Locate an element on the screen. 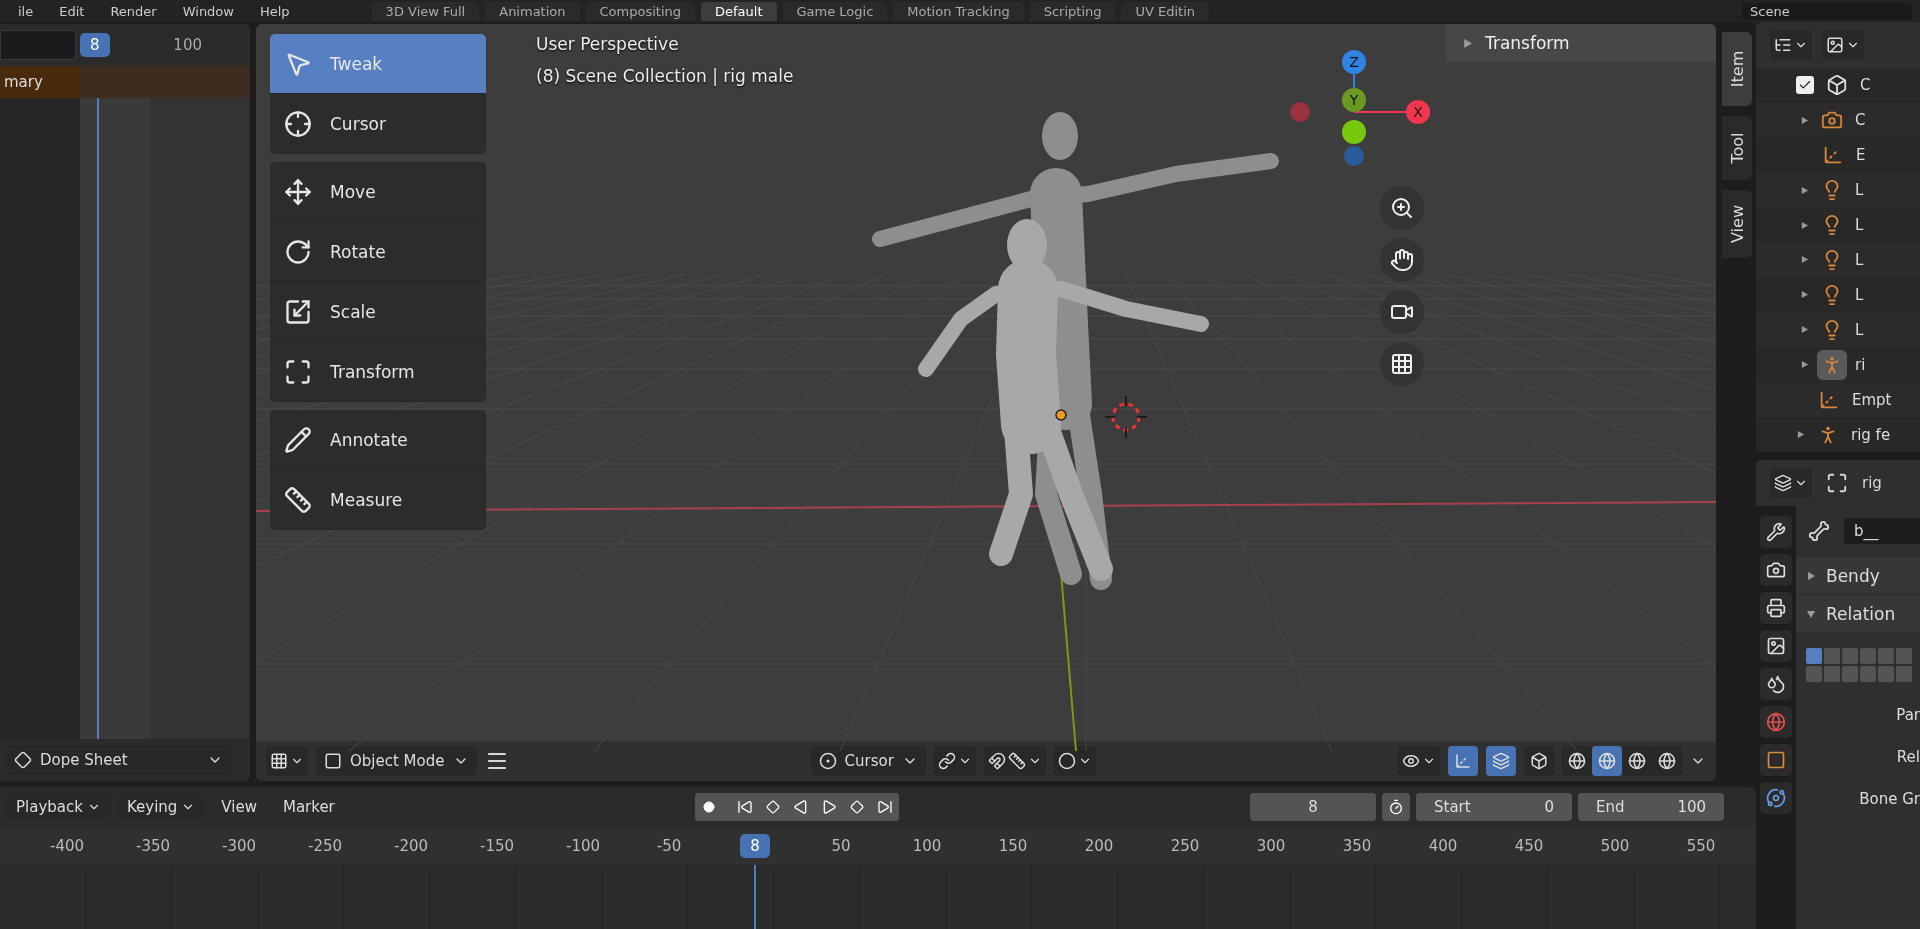  menu-item: Window is located at coordinates (208, 11).